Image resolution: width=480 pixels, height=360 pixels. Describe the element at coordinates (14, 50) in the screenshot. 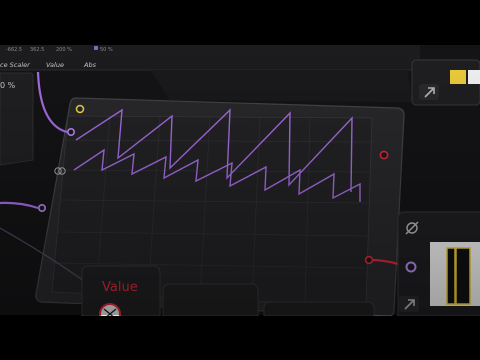

I see `readout-1: -662.5` at that location.